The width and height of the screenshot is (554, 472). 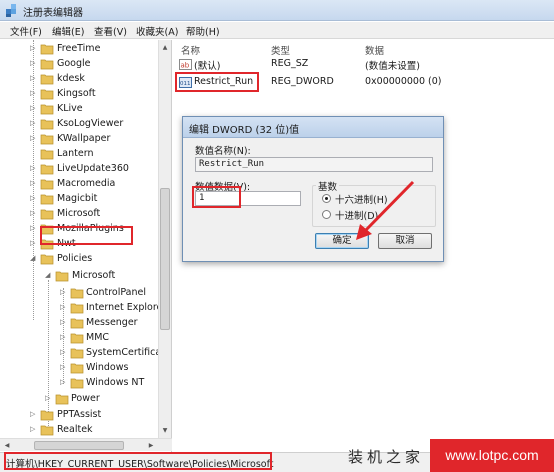 I want to click on scroll-up-icon: ▲, so click(x=165, y=47).